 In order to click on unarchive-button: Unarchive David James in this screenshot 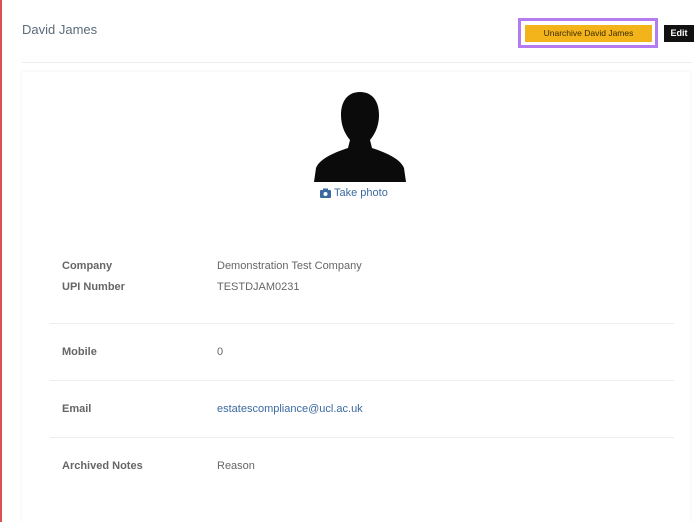, I will do `click(588, 33)`.